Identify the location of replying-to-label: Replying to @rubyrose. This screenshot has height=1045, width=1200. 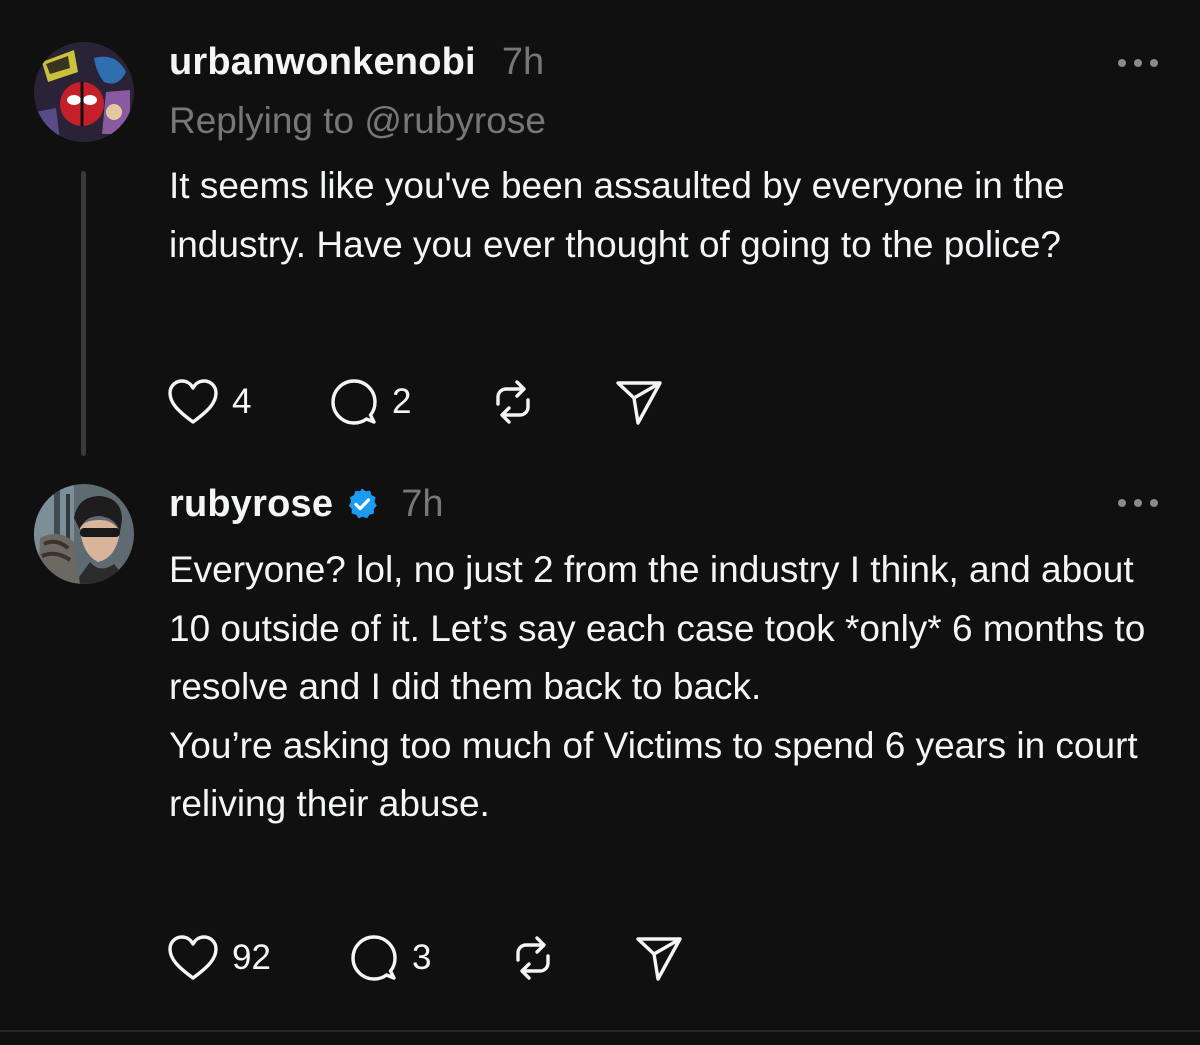
(357, 121).